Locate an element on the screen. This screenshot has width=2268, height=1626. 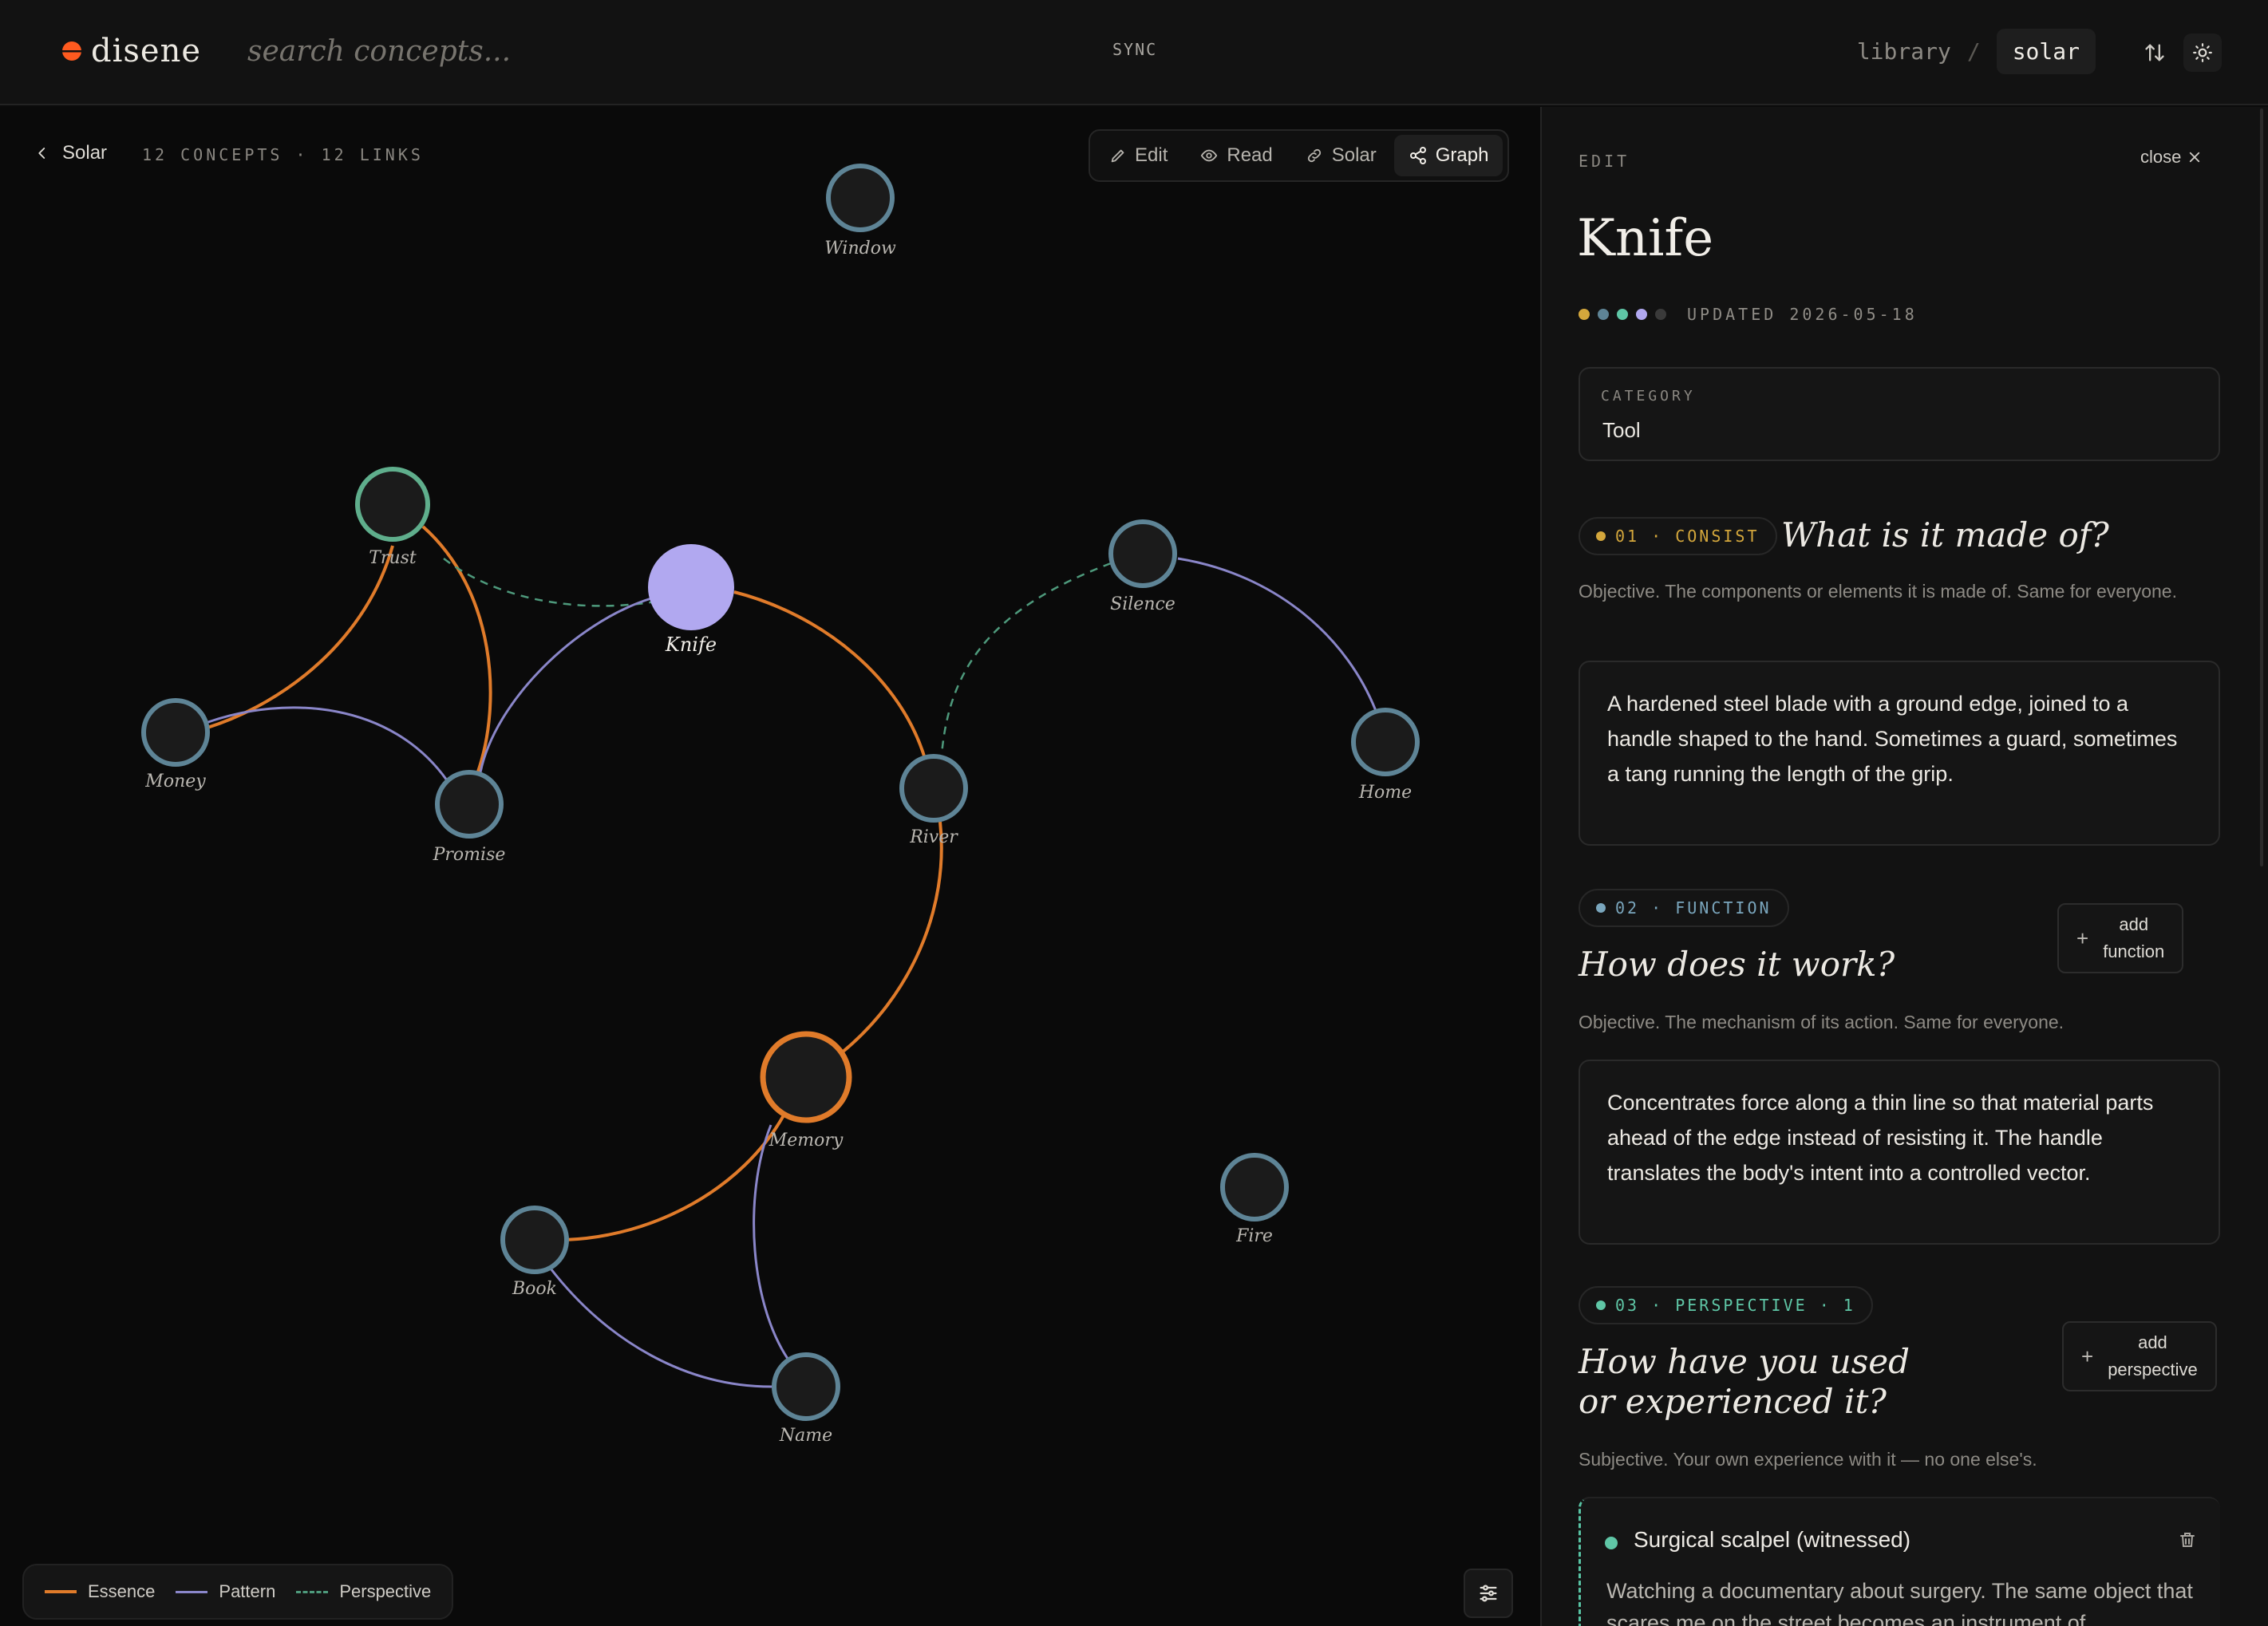
sun-icon is located at coordinates (2202, 53).